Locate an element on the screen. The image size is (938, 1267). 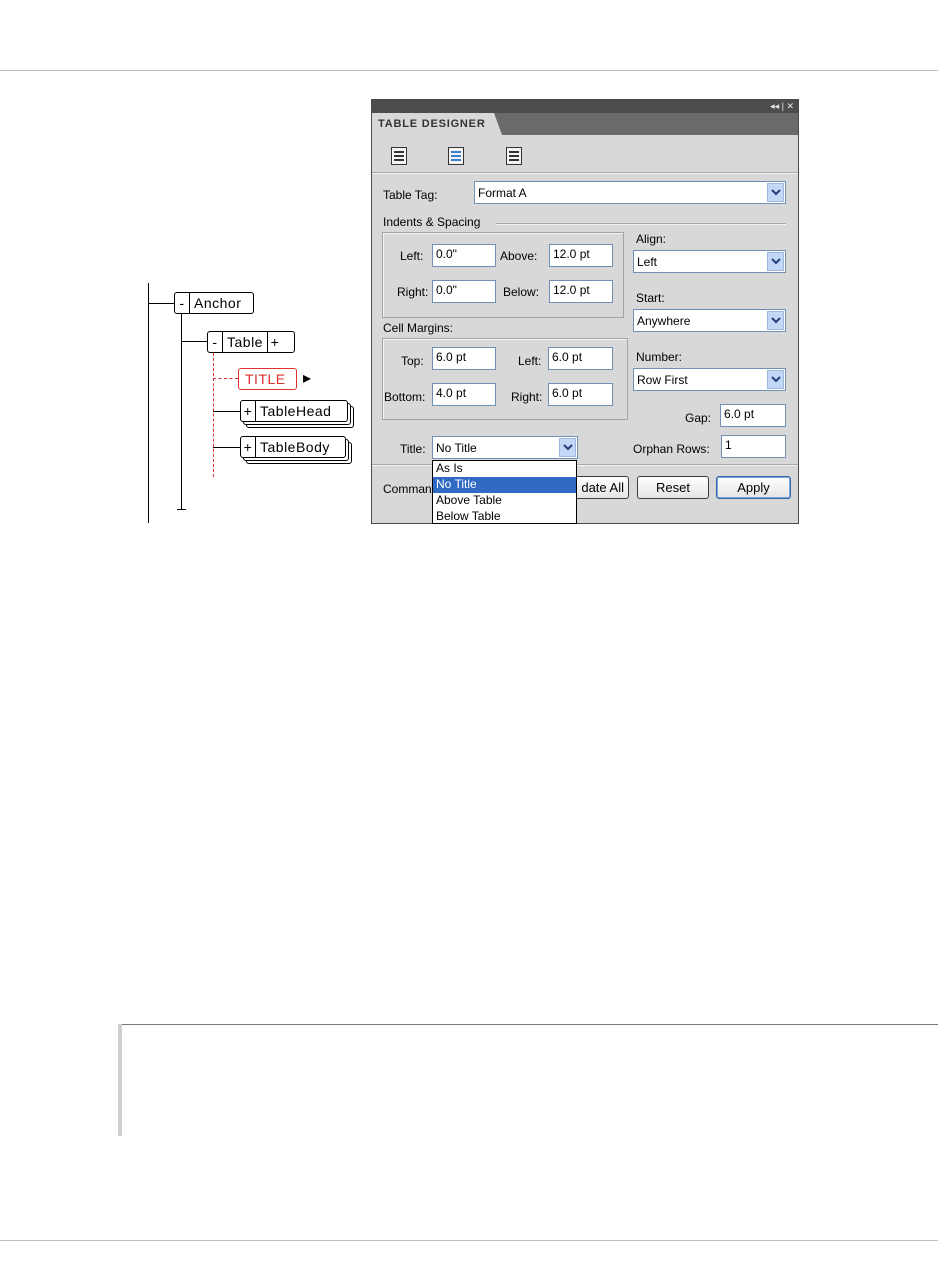
cell-right-margin-label: Right: is located at coordinates (527, 397).